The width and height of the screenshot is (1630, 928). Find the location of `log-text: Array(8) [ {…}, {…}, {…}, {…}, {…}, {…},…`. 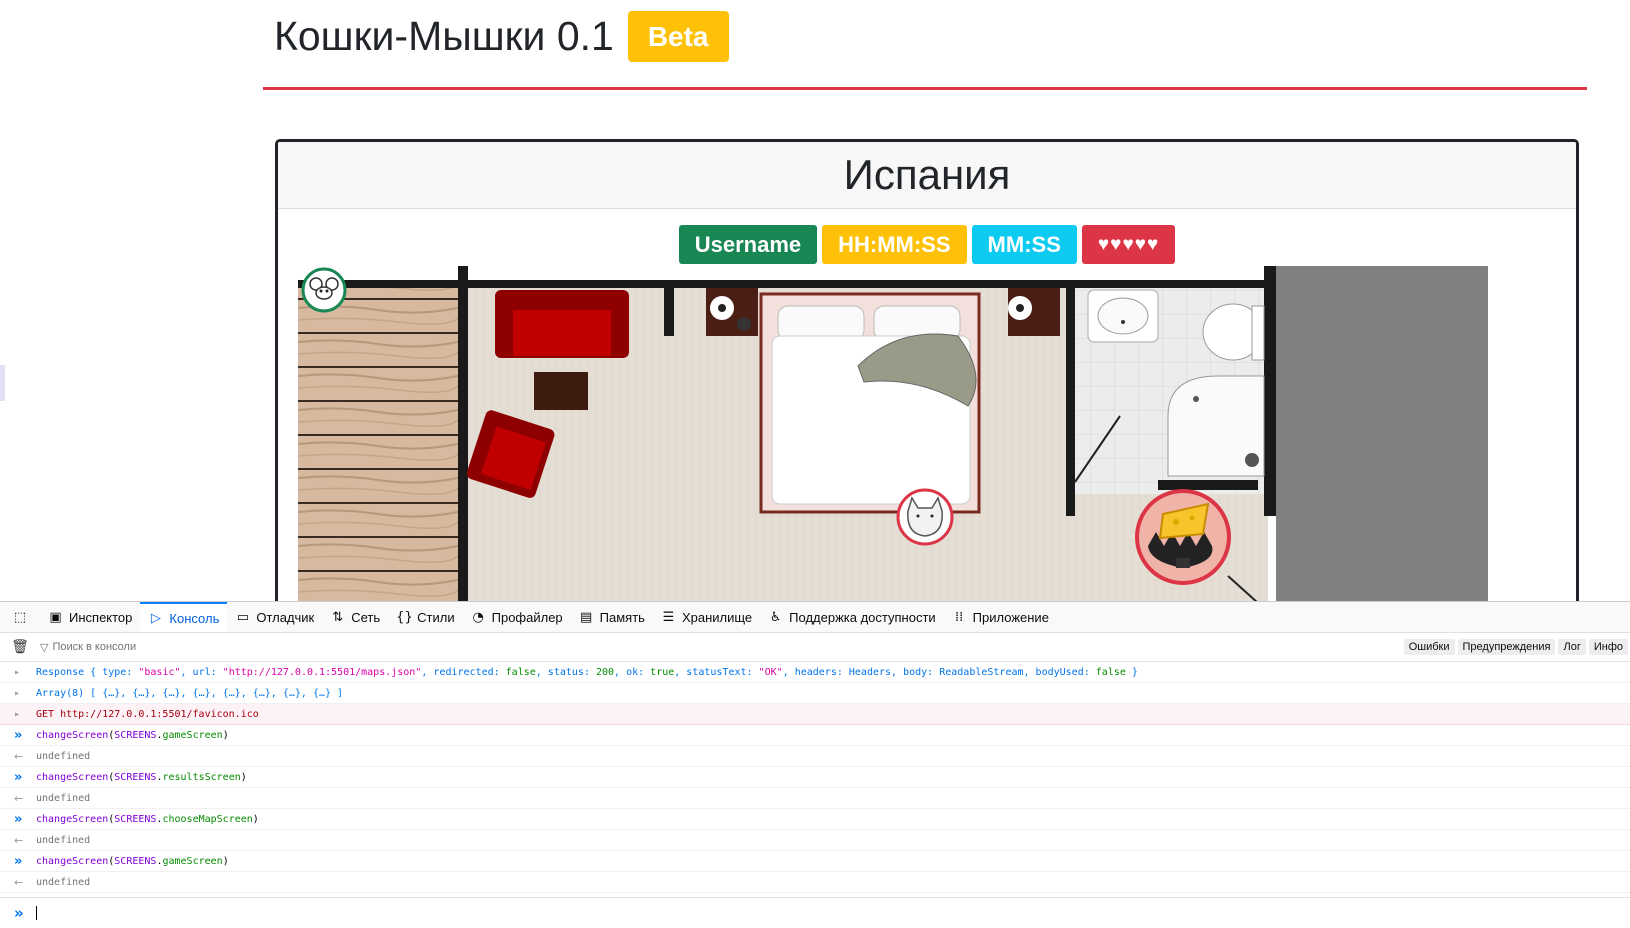

log-text: Array(8) [ {…}, {…}, {…}, {…}, {…}, {…},… is located at coordinates (190, 693).